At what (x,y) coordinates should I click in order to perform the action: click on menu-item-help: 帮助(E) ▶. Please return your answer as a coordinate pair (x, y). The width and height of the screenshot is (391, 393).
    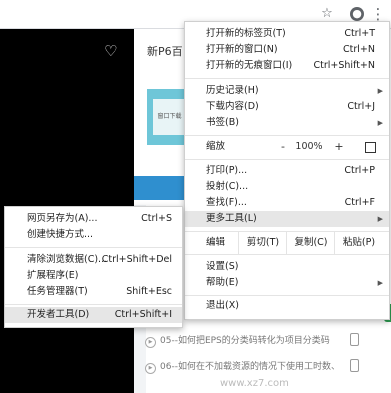
    Looking at the image, I should click on (287, 283).